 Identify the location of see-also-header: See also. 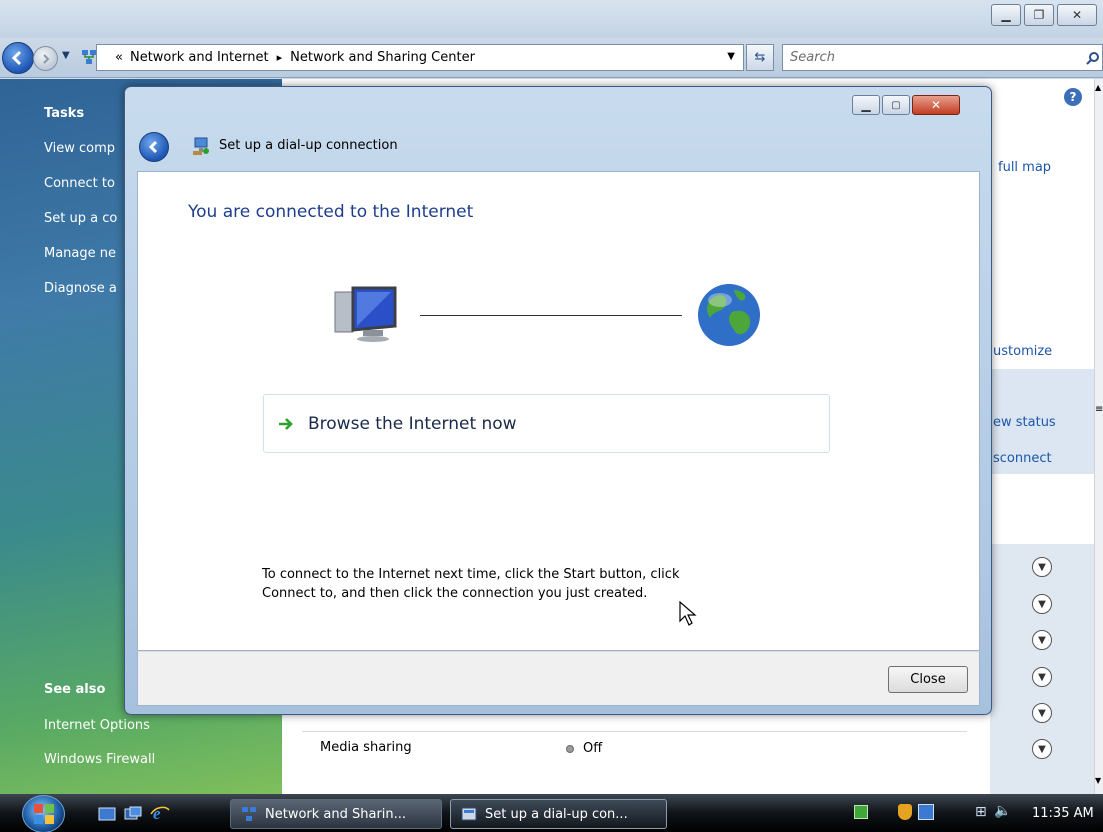
(75, 689).